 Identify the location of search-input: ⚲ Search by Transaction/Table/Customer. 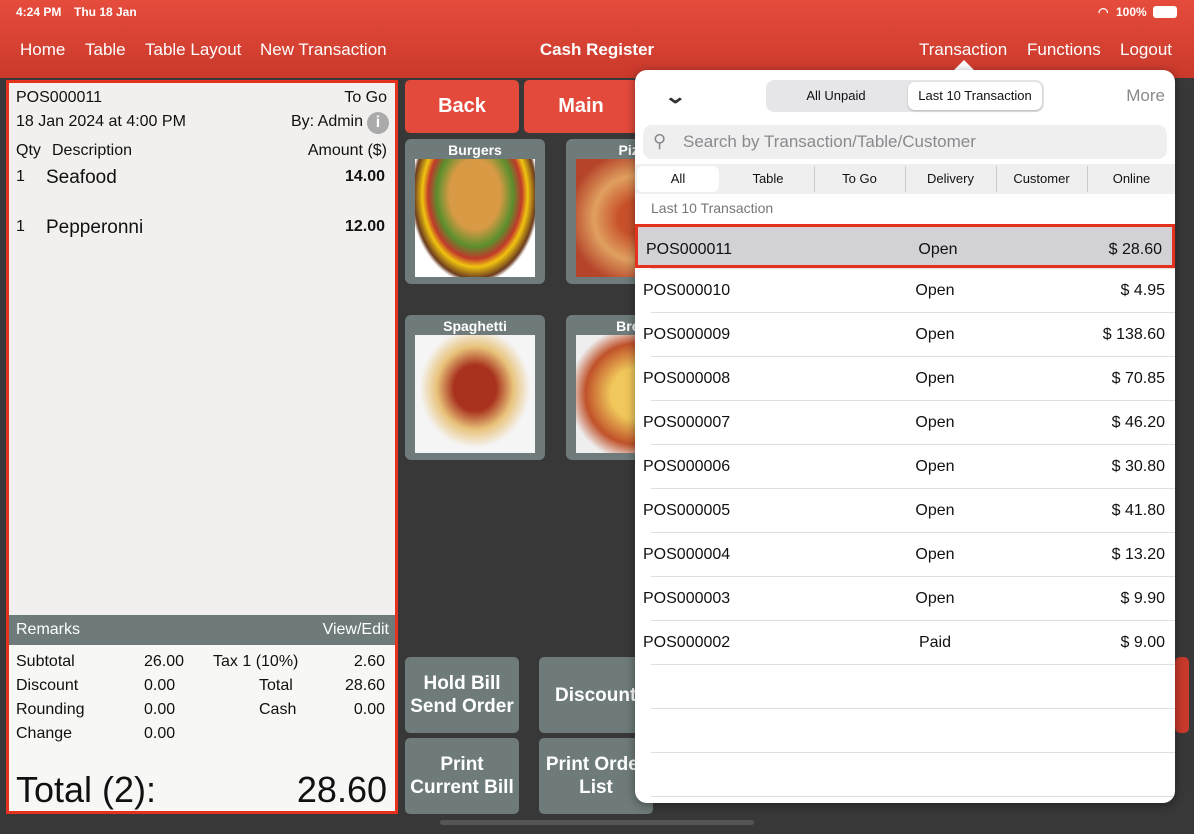
(905, 142).